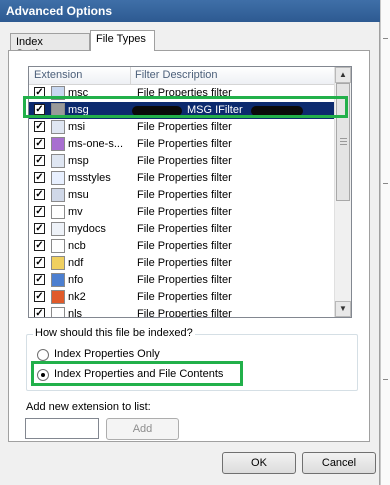  Describe the element at coordinates (130, 75) in the screenshot. I see `column-divider` at that location.